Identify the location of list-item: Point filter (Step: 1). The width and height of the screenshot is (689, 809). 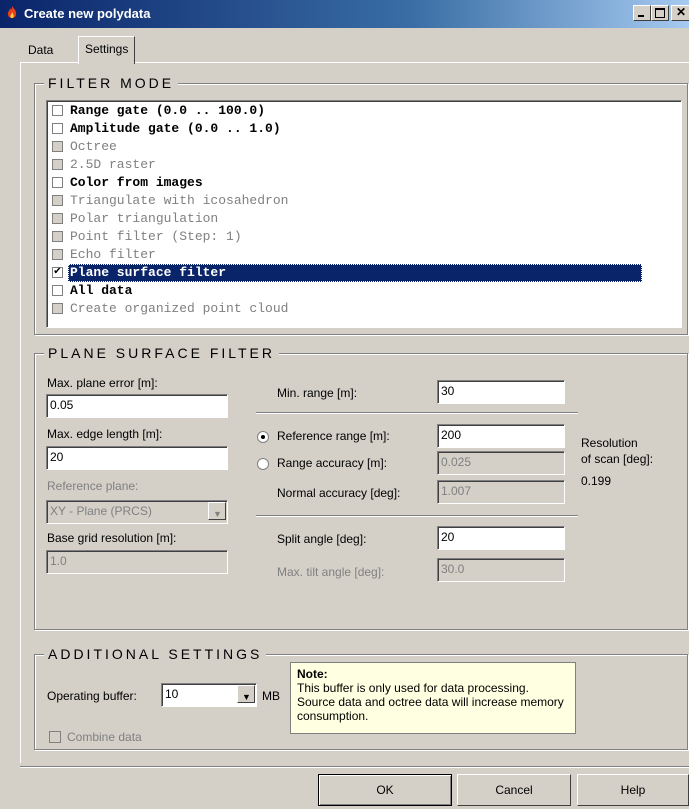
(363, 237).